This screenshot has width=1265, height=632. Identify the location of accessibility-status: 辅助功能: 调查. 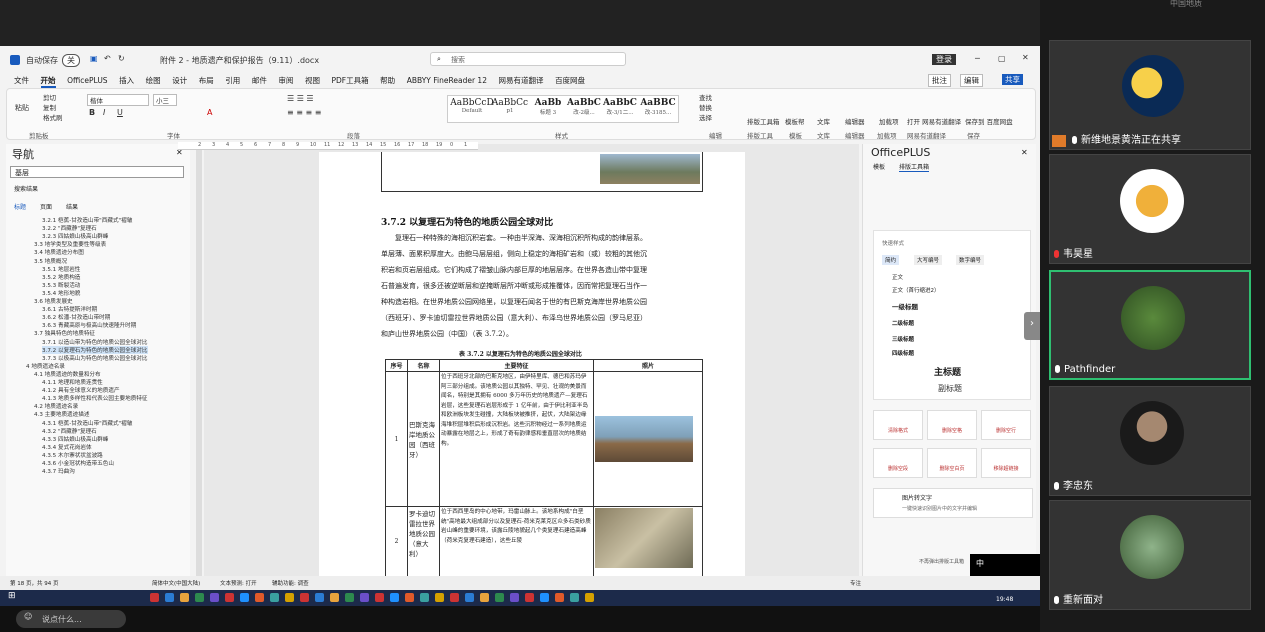
(290, 583).